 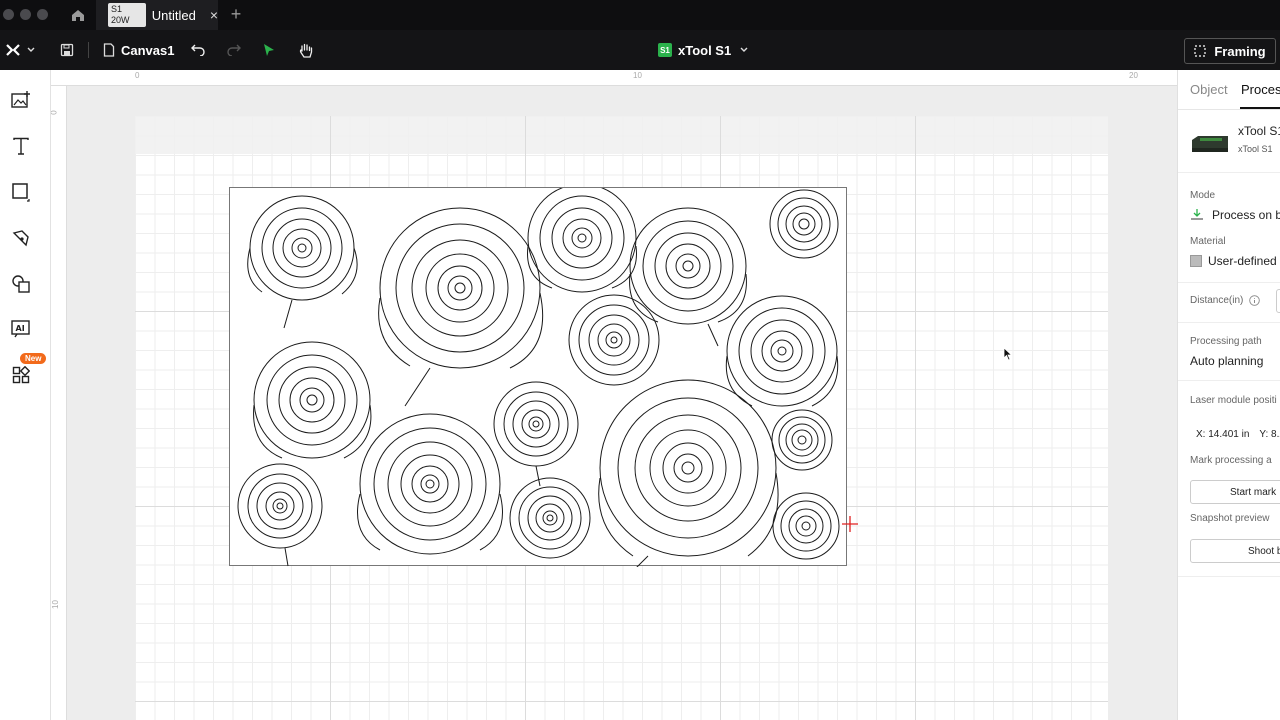 I want to click on device-name: xTool S1, so click(x=705, y=50).